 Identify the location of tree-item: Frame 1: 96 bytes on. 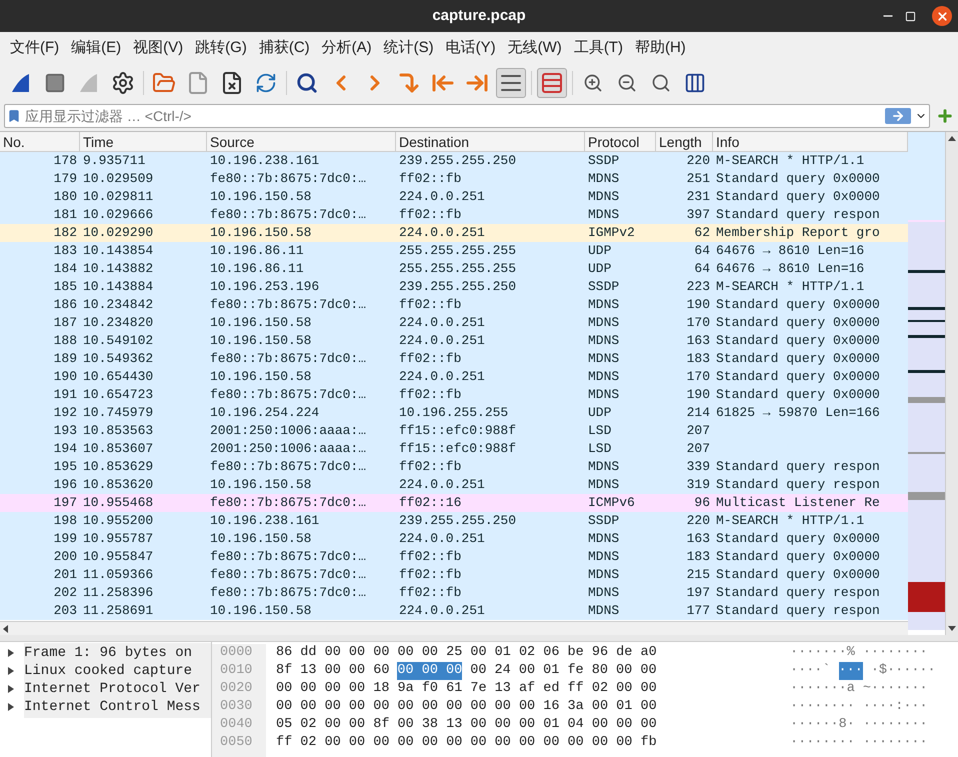
(117, 653).